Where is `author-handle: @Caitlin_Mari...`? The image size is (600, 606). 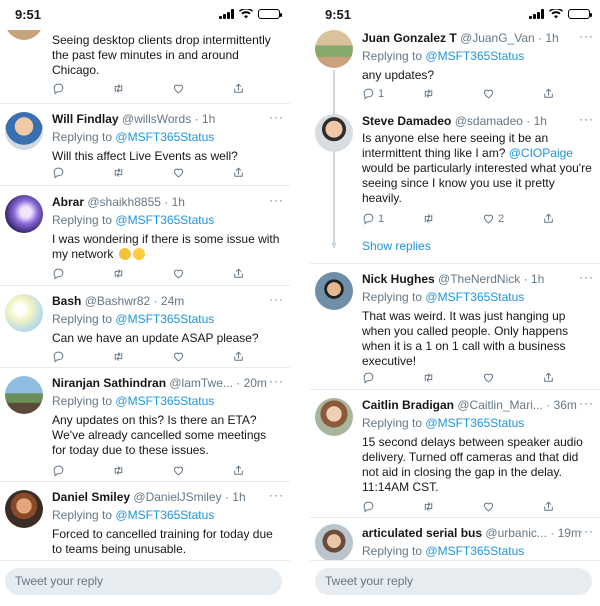
author-handle: @Caitlin_Mari... is located at coordinates (500, 405).